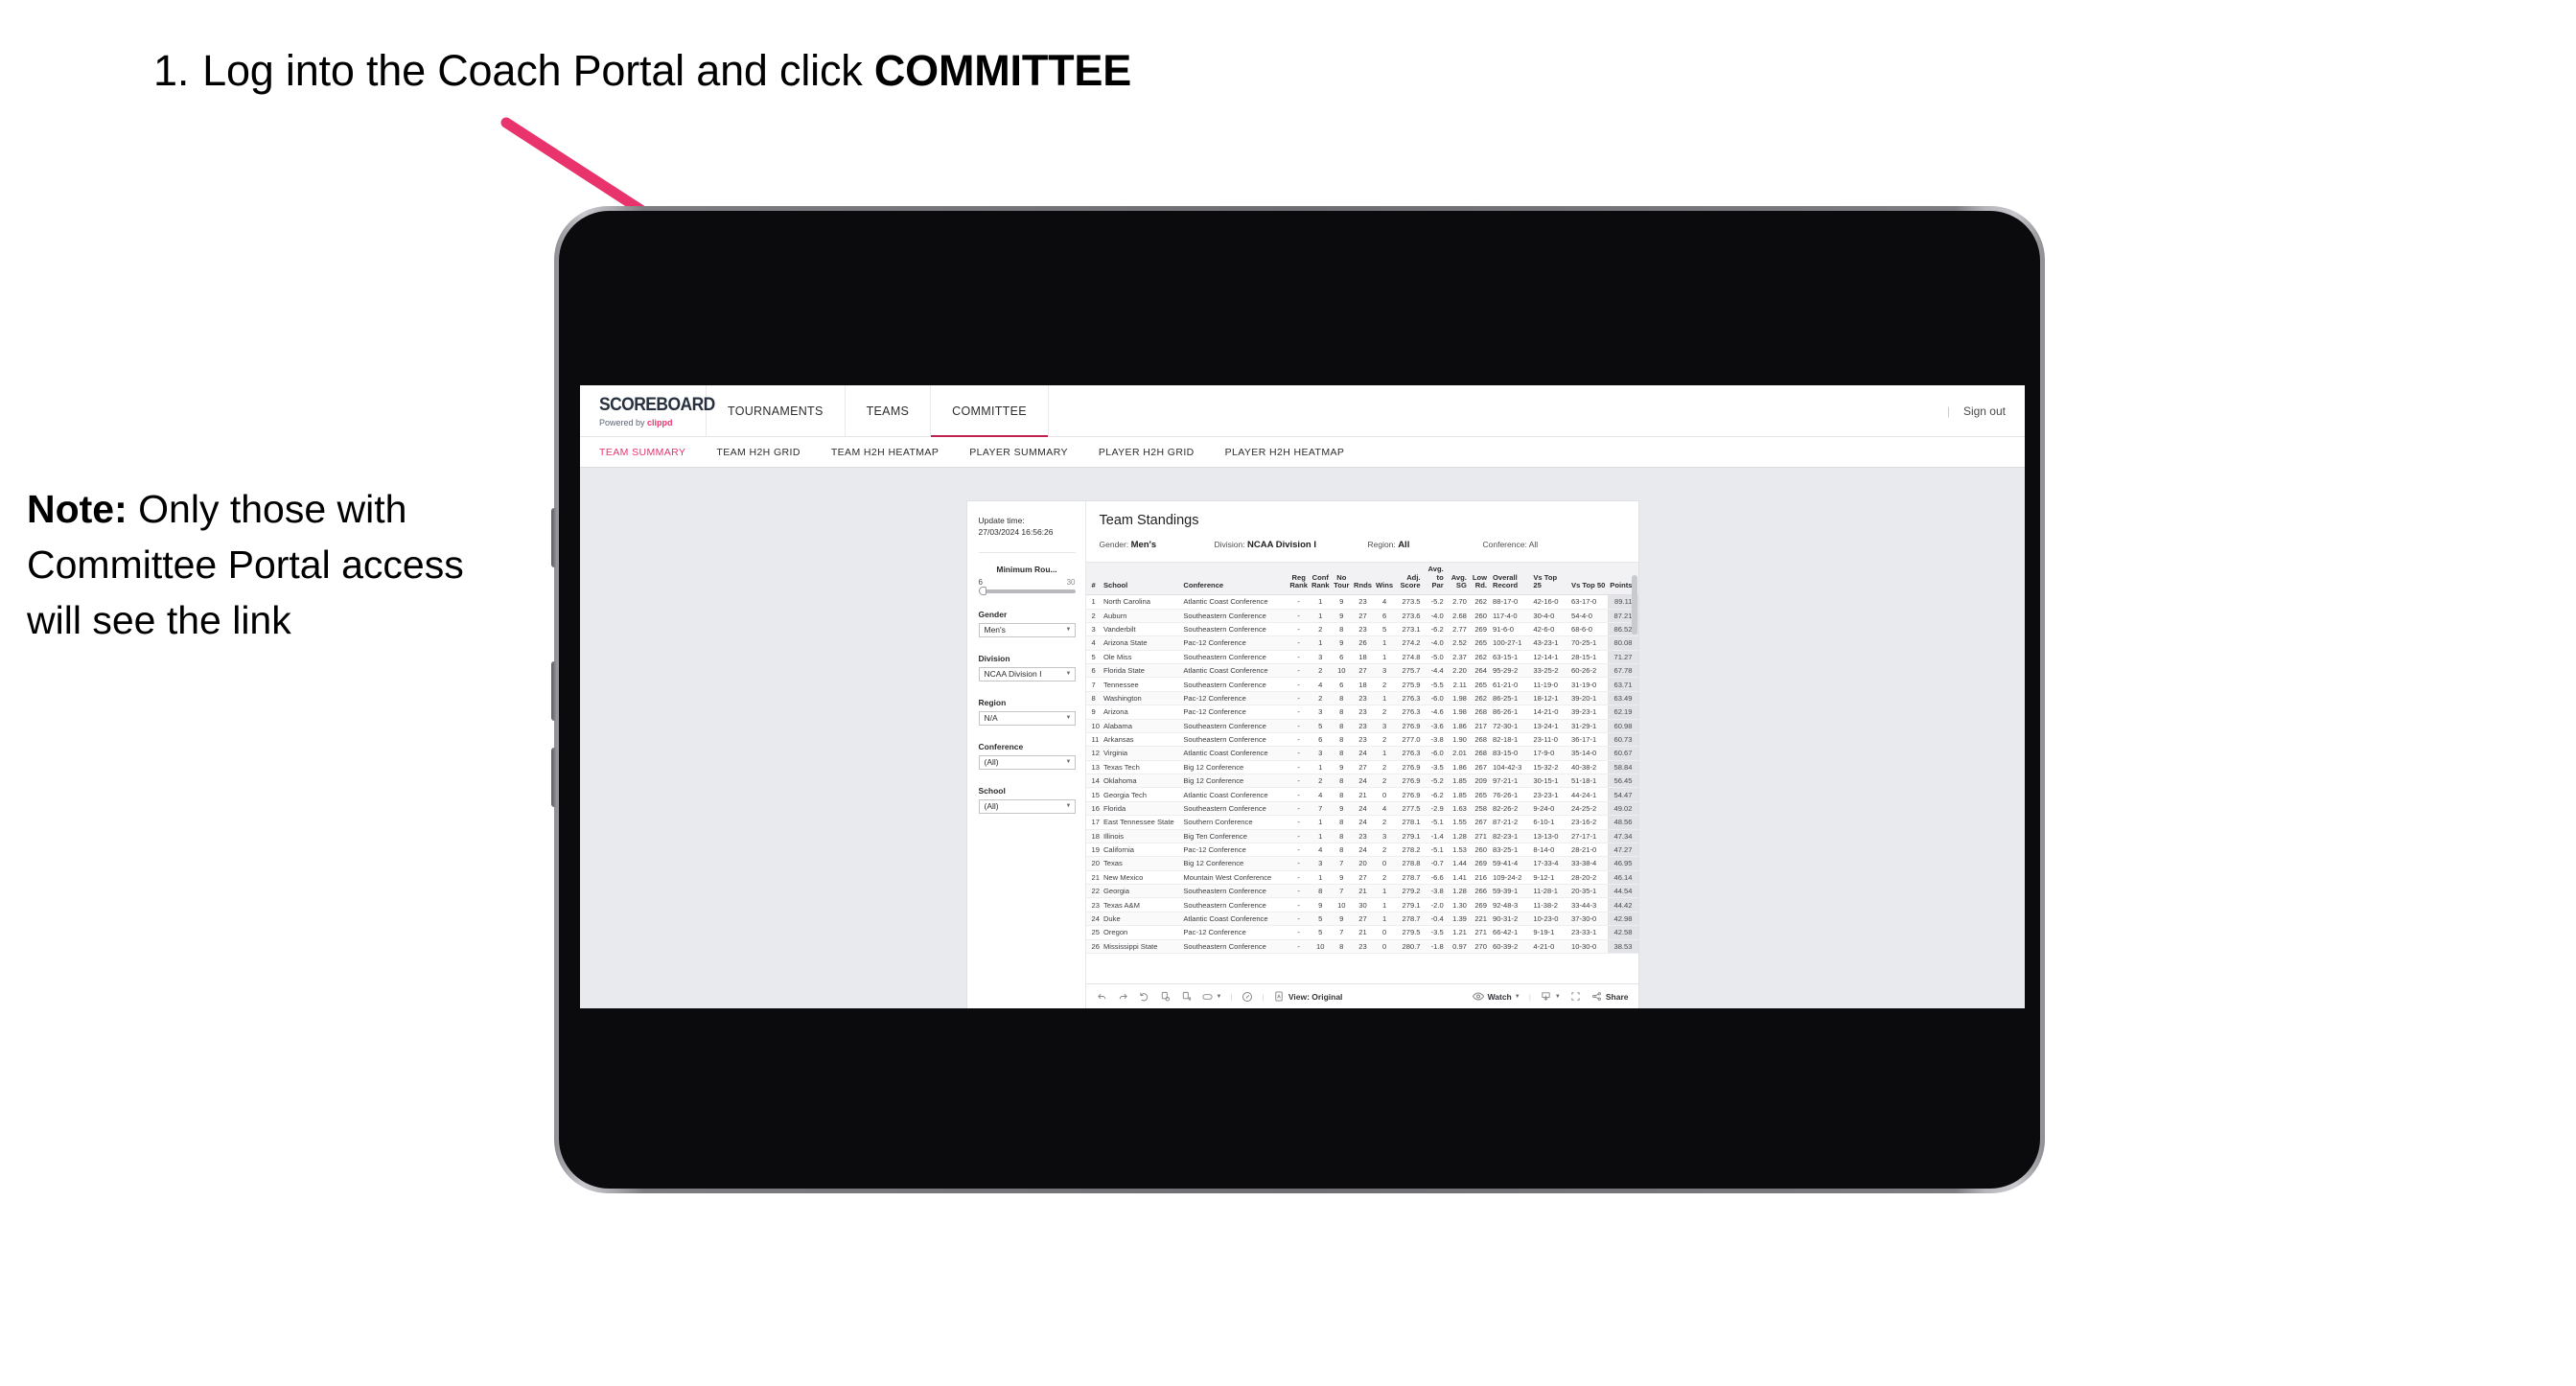 This screenshot has width=2576, height=1386. Describe the element at coordinates (1093, 580) in the screenshot. I see `col-rank: #` at that location.